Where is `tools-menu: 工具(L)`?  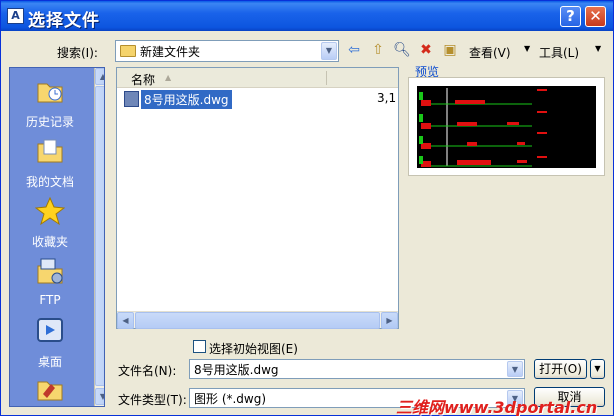
tools-menu: 工具(L) is located at coordinates (559, 52).